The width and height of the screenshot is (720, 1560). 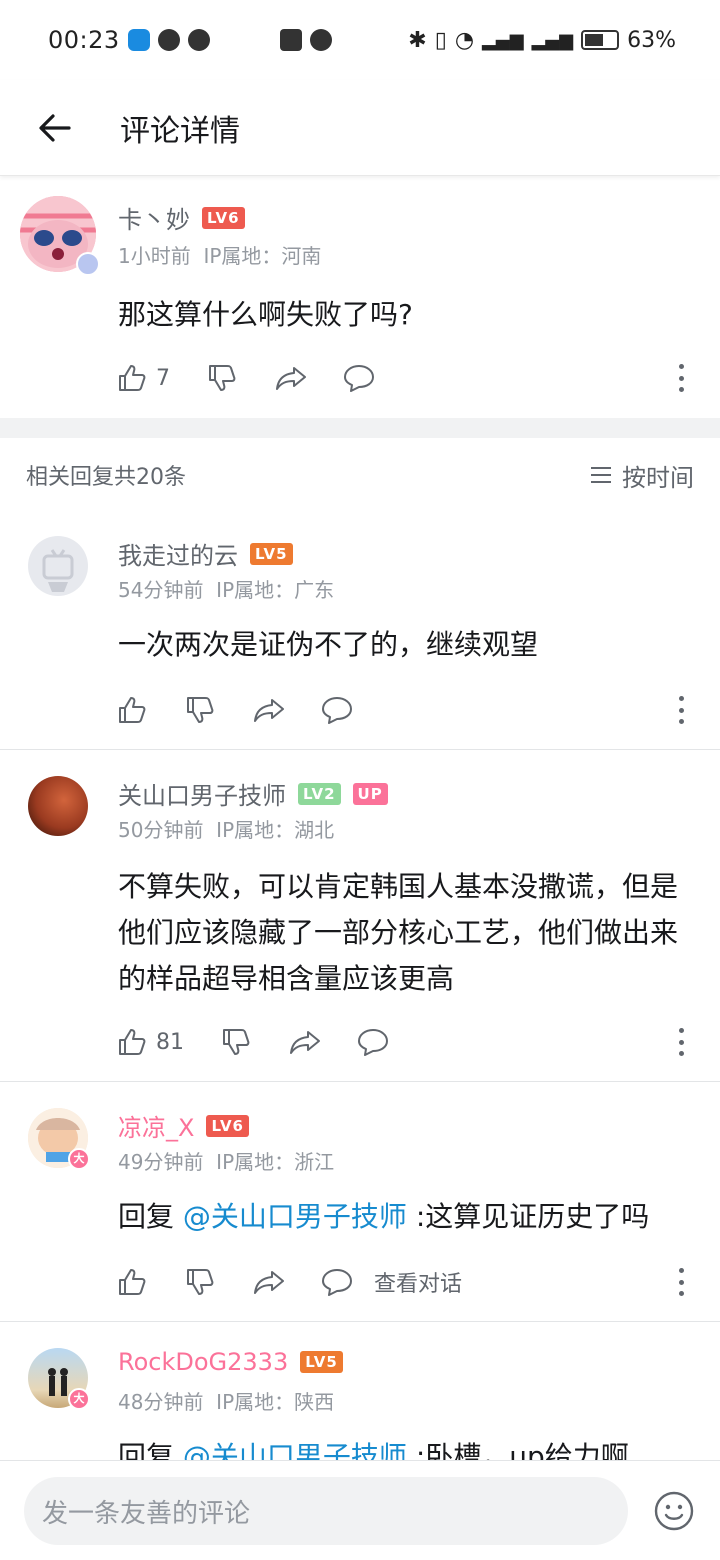 I want to click on sort-button: 按时间, so click(x=642, y=475).